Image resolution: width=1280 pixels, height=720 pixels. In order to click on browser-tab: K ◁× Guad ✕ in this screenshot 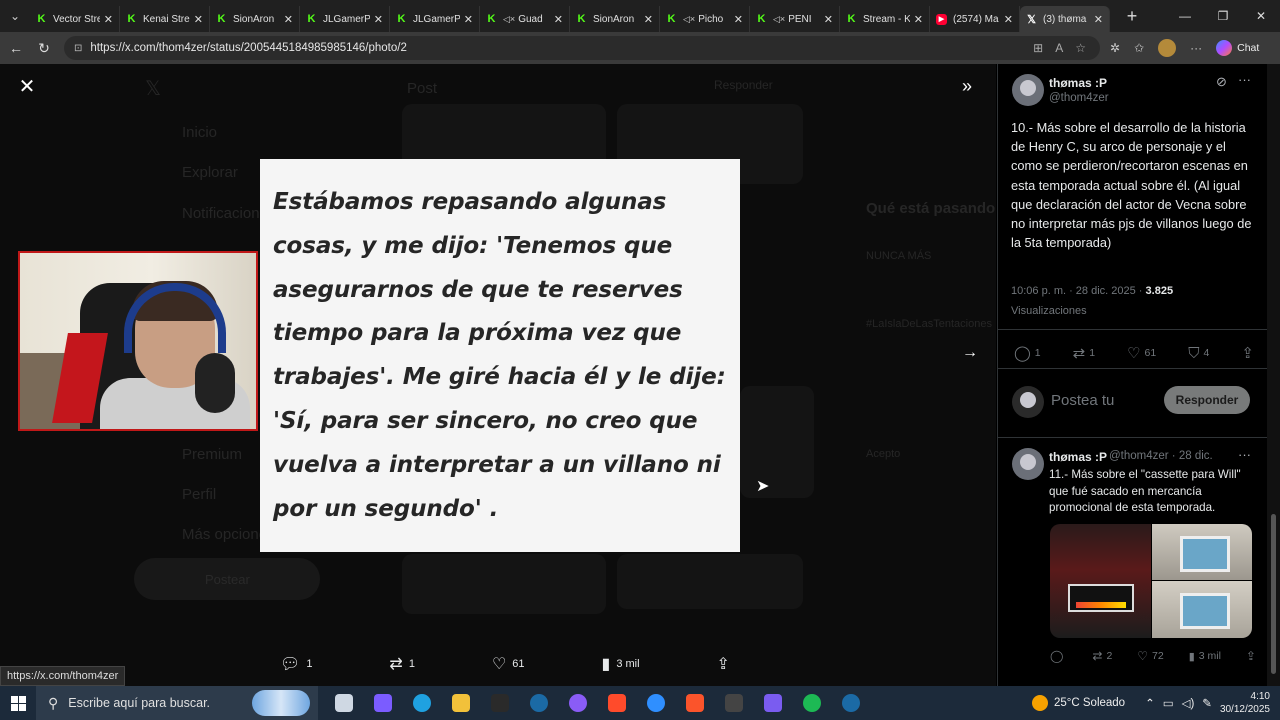, I will do `click(525, 19)`.